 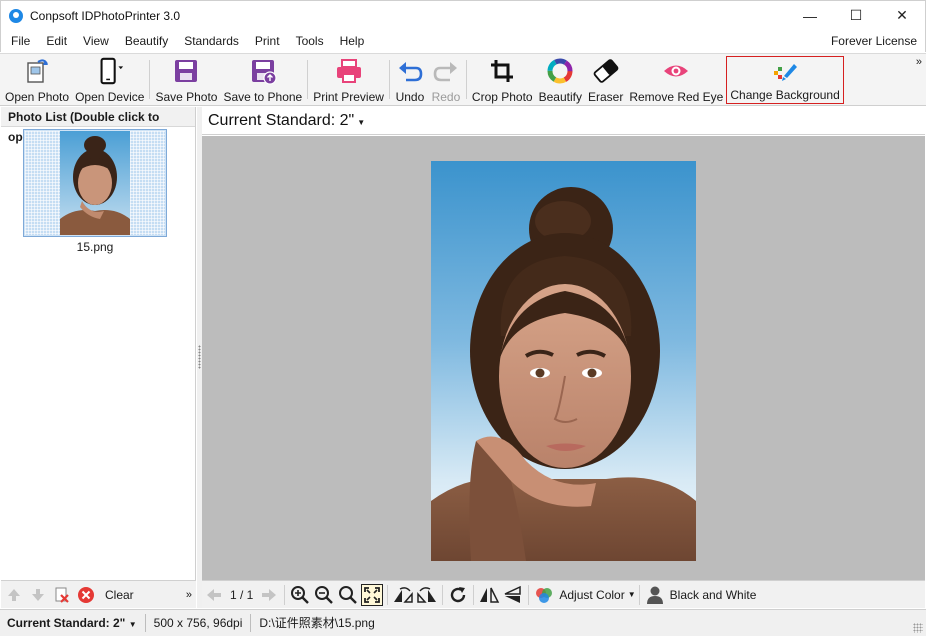 What do you see at coordinates (458, 595) in the screenshot?
I see `refresh-icon` at bounding box center [458, 595].